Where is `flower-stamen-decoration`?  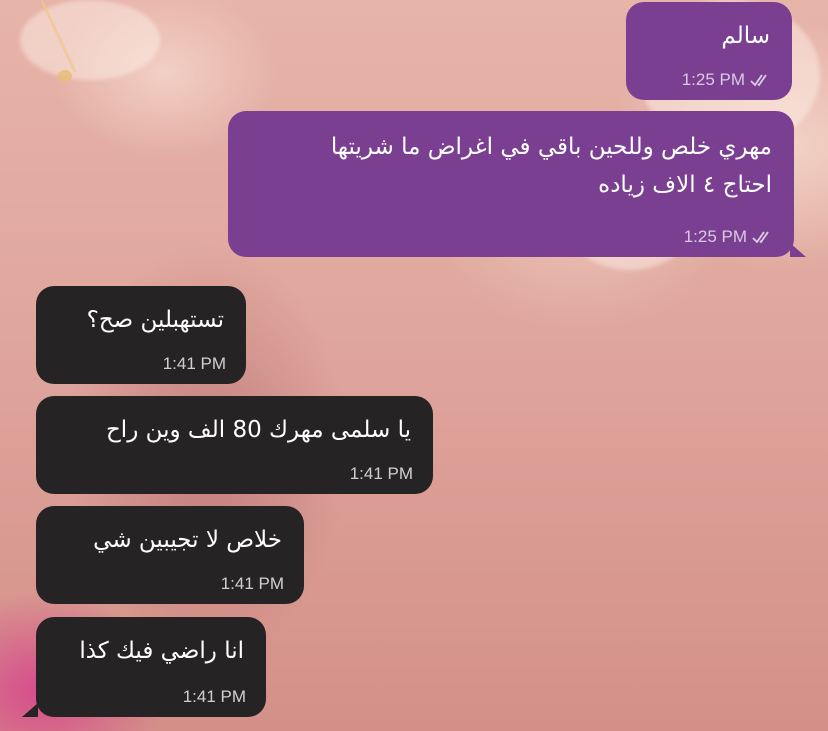
flower-stamen-decoration is located at coordinates (65, 76).